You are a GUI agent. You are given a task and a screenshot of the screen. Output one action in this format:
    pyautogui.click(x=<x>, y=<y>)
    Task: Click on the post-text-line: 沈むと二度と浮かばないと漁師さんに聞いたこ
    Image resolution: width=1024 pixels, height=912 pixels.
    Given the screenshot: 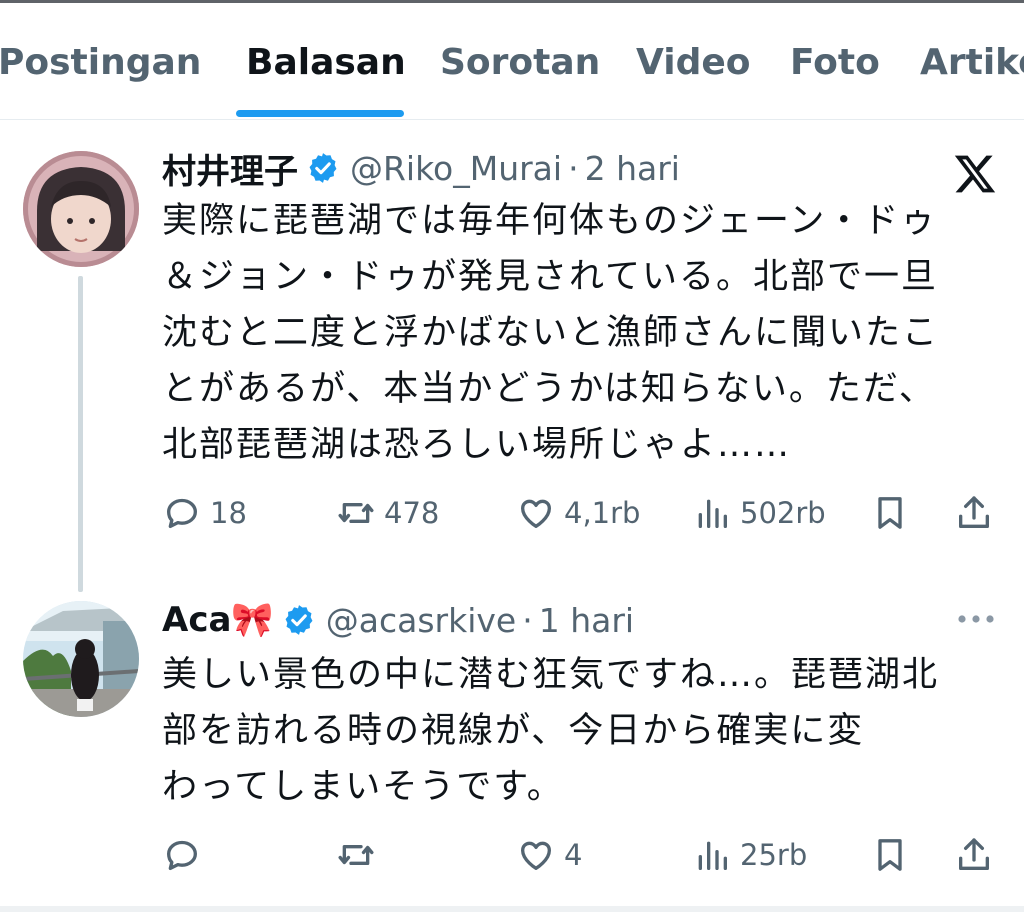 What is the action you would take?
    pyautogui.click(x=551, y=333)
    